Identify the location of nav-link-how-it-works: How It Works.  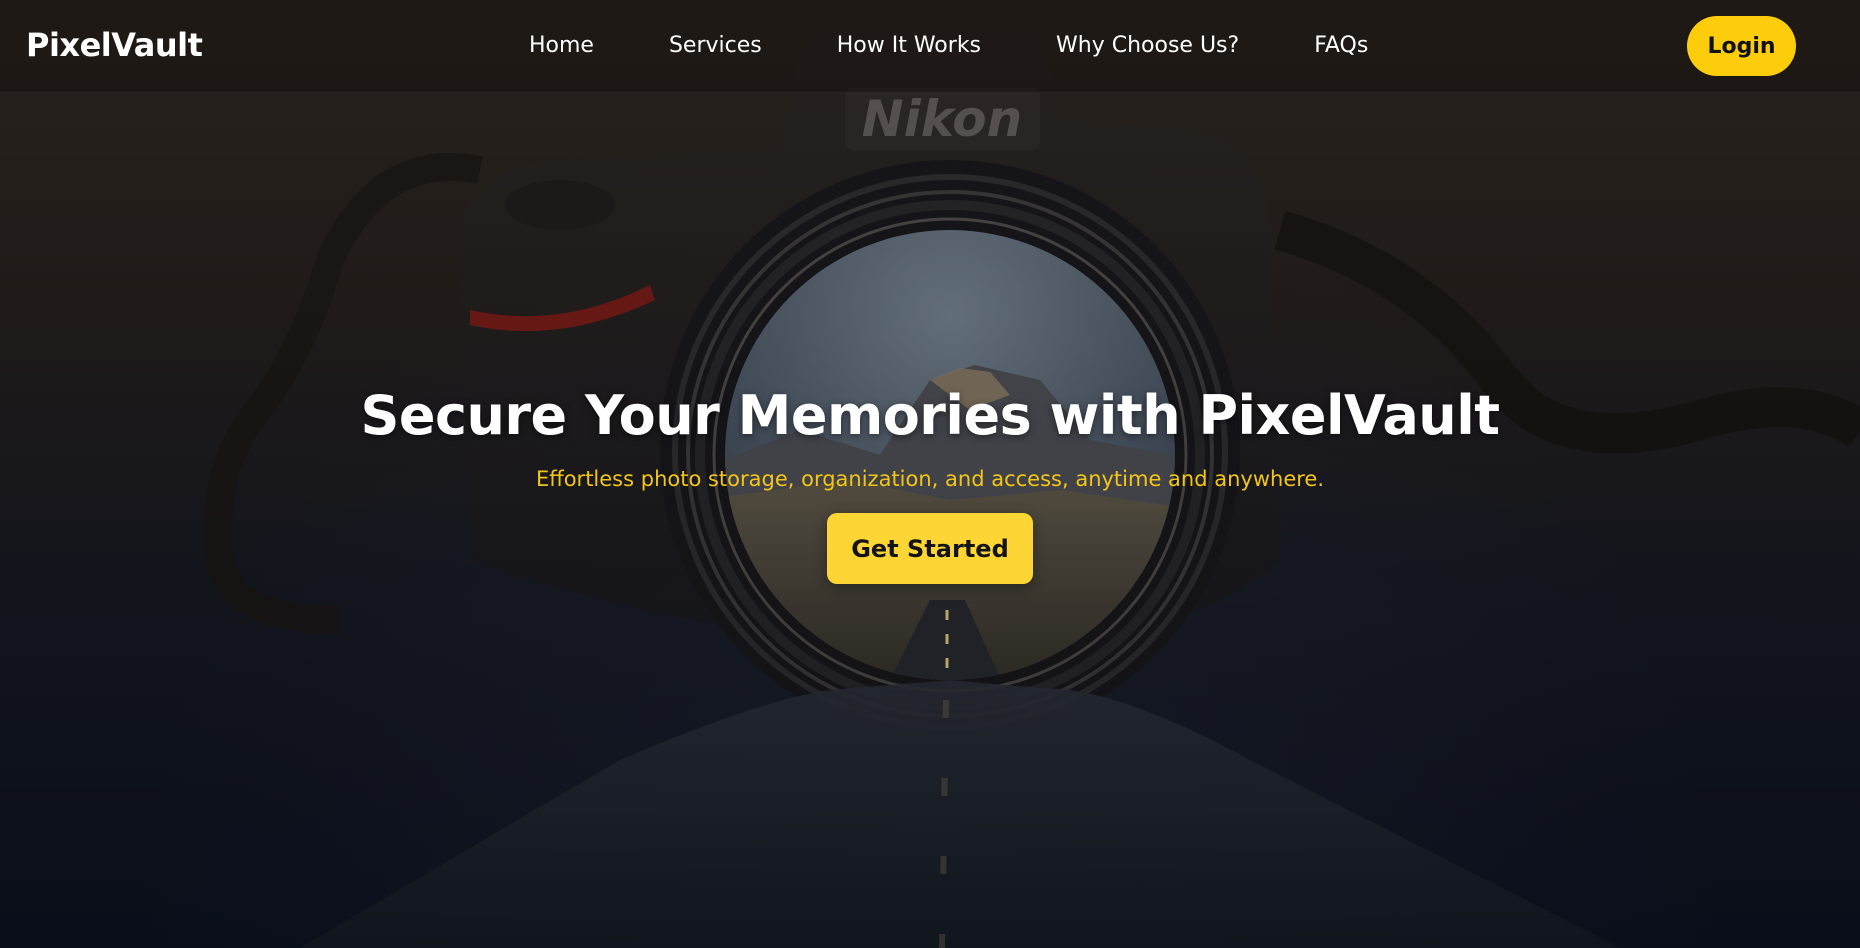
(909, 48).